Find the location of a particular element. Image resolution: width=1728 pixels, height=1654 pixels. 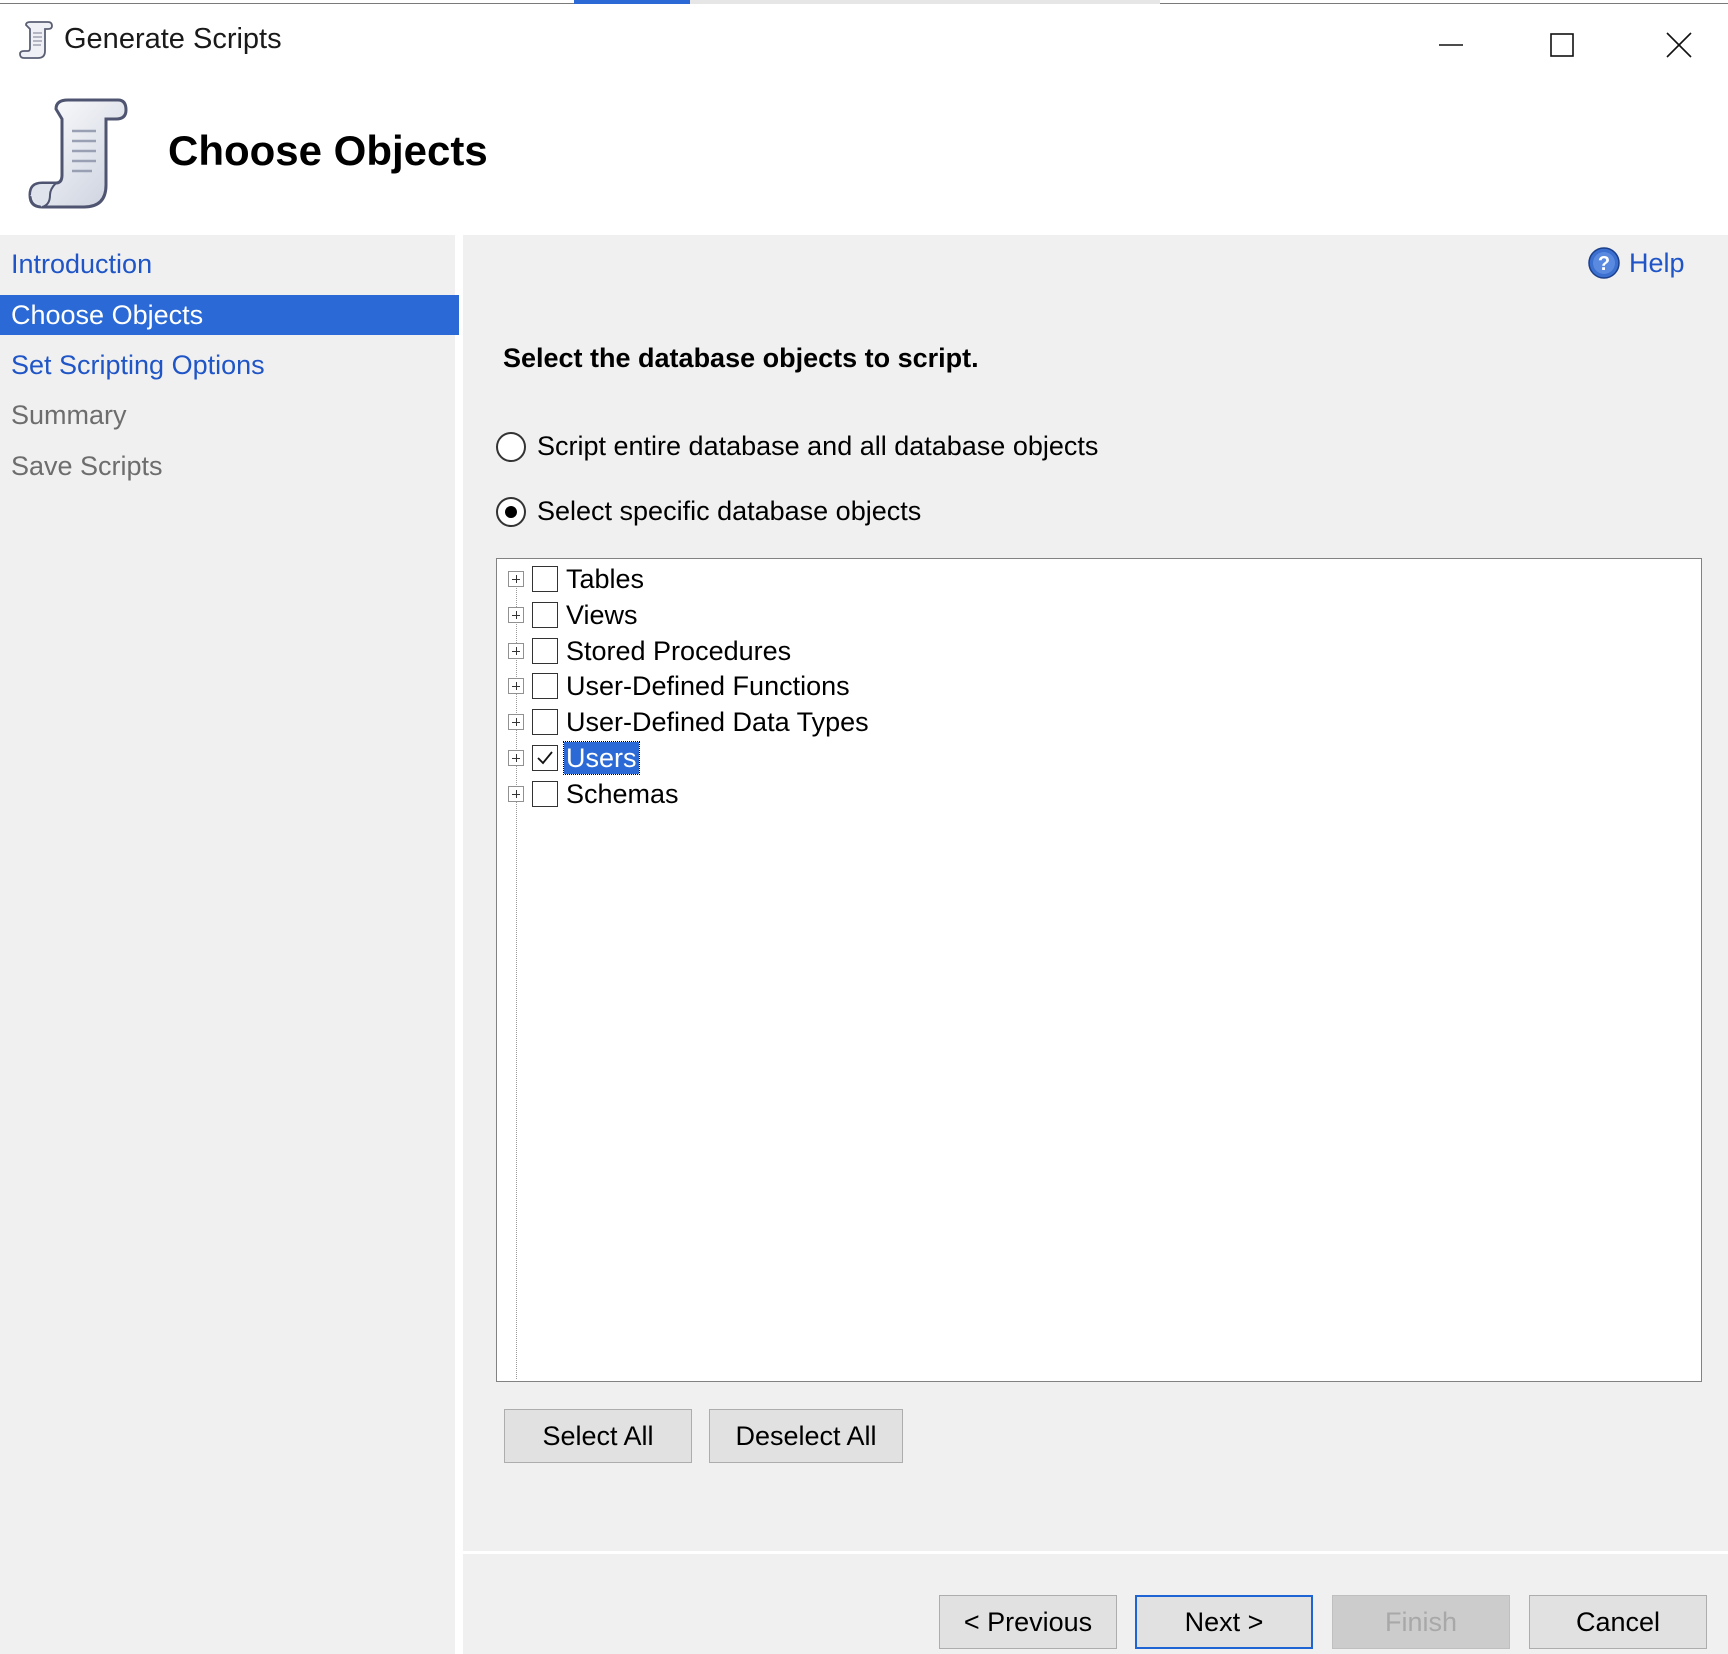

help-label: Help is located at coordinates (1657, 263).